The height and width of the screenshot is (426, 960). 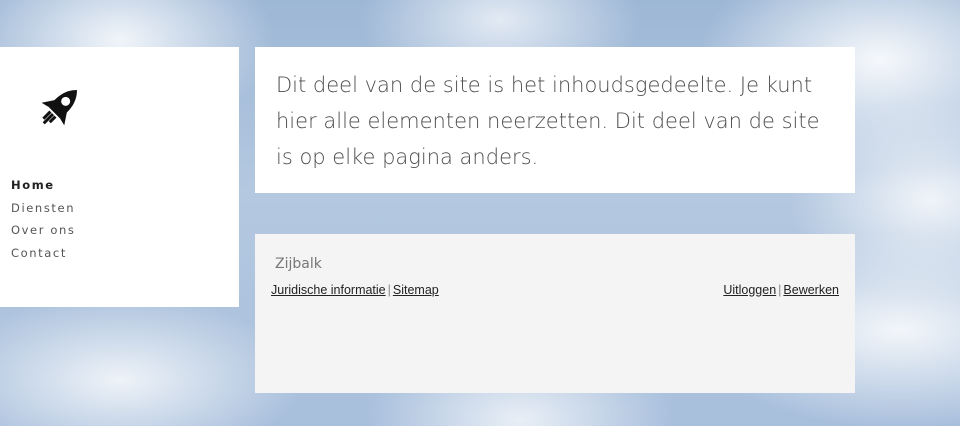 What do you see at coordinates (328, 290) in the screenshot?
I see `juridische-informatie-link: Juridische informatie` at bounding box center [328, 290].